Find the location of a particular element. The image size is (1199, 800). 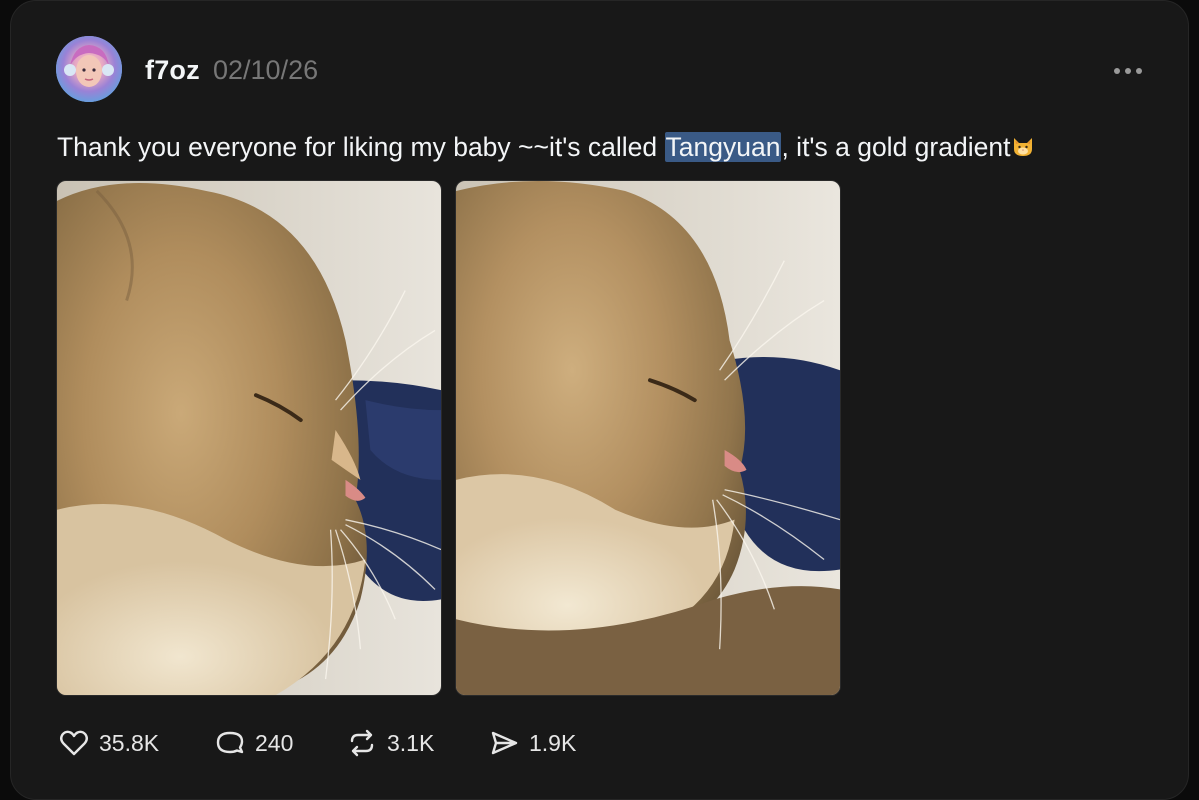

avatar is located at coordinates (89, 69).